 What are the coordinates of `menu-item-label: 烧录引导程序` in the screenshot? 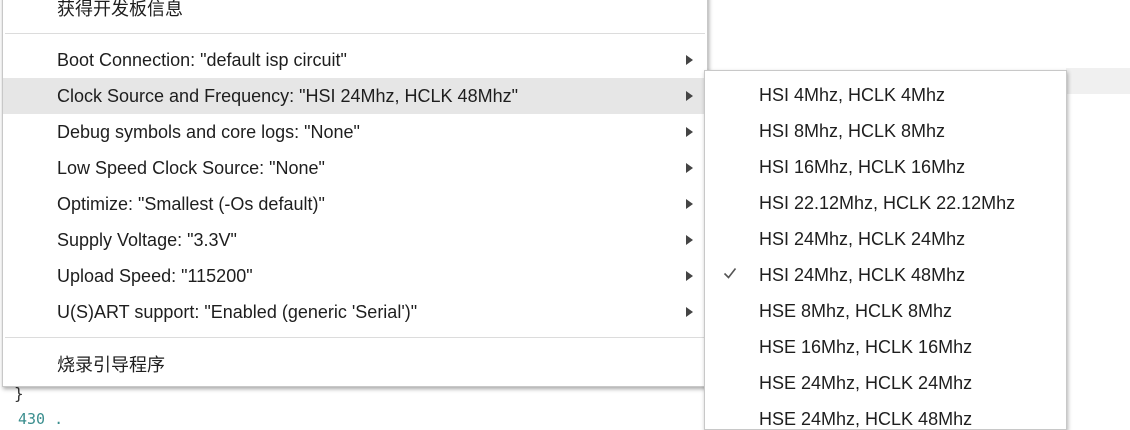 It's located at (111, 365).